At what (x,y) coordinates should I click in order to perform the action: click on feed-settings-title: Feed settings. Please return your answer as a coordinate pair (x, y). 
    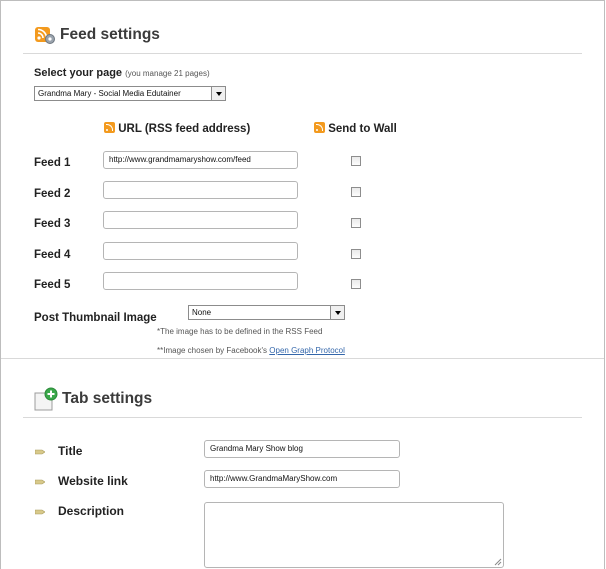
    Looking at the image, I should click on (110, 34).